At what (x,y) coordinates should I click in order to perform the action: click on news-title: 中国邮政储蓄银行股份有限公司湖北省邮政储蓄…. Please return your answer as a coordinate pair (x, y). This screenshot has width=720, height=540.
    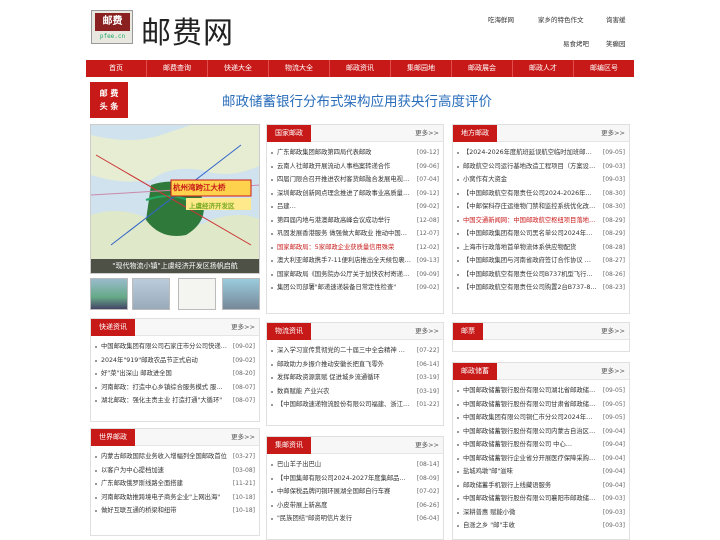
    Looking at the image, I should click on (530, 391).